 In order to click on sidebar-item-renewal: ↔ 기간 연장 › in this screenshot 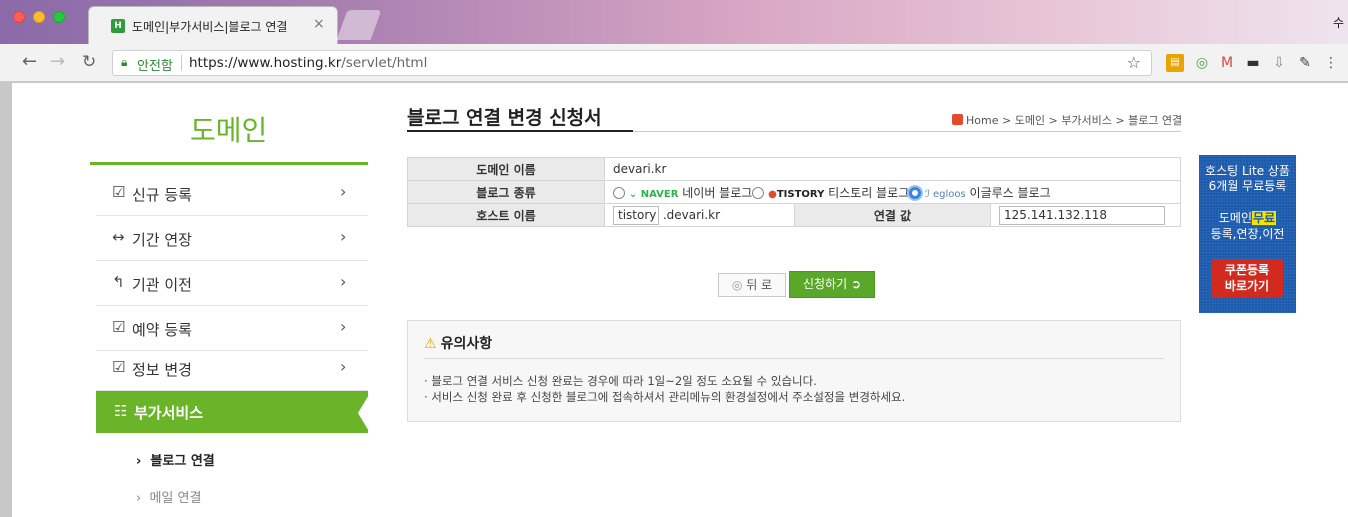, I will do `click(232, 238)`.